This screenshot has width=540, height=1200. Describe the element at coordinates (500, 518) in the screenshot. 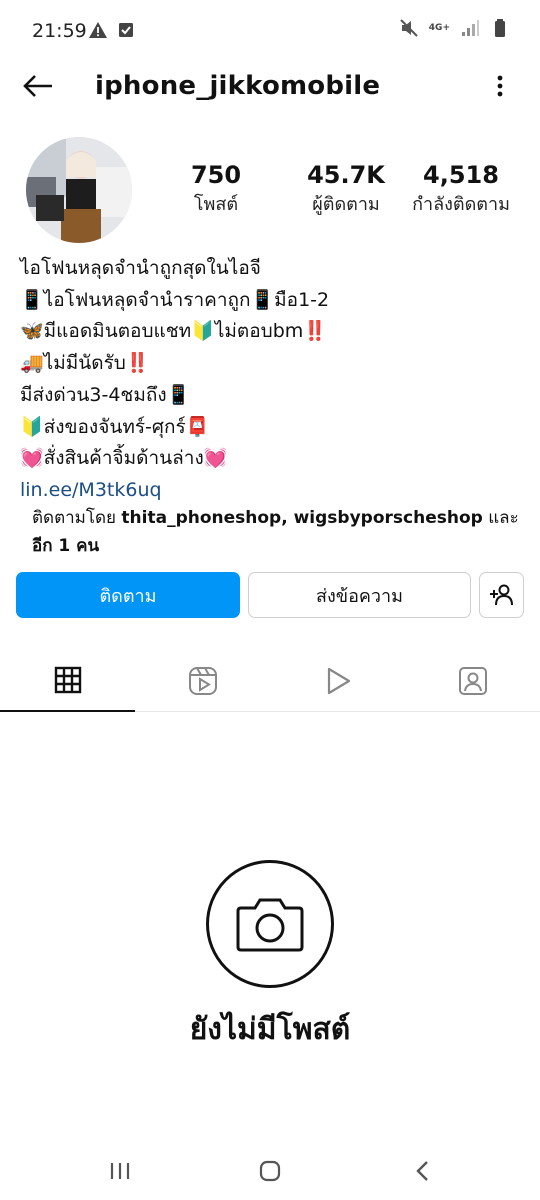

I see `followed-by-conjunction: และ` at that location.